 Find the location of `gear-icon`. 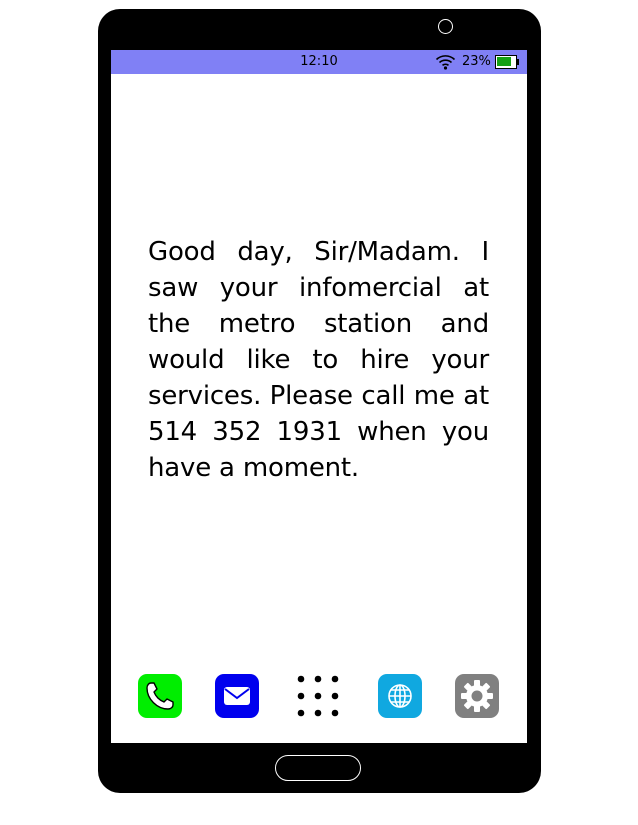

gear-icon is located at coordinates (477, 696).